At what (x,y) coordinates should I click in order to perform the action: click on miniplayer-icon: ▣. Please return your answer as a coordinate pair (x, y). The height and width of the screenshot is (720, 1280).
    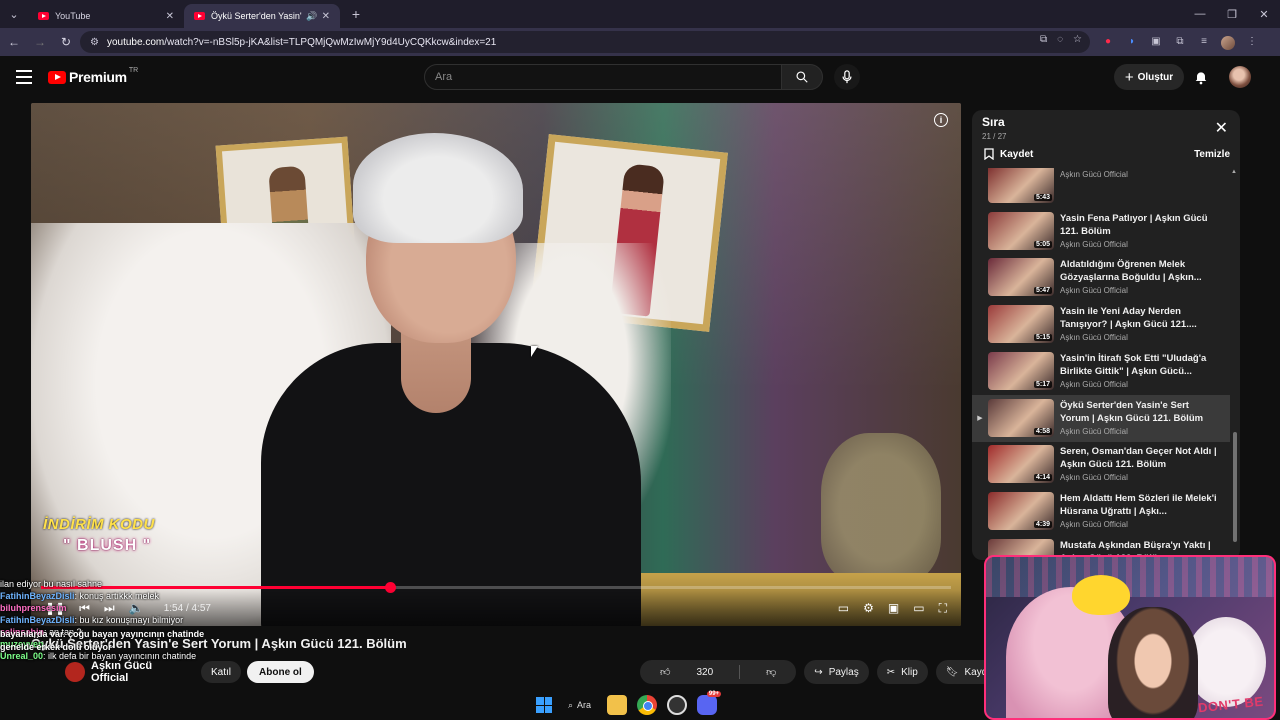
    Looking at the image, I should click on (893, 608).